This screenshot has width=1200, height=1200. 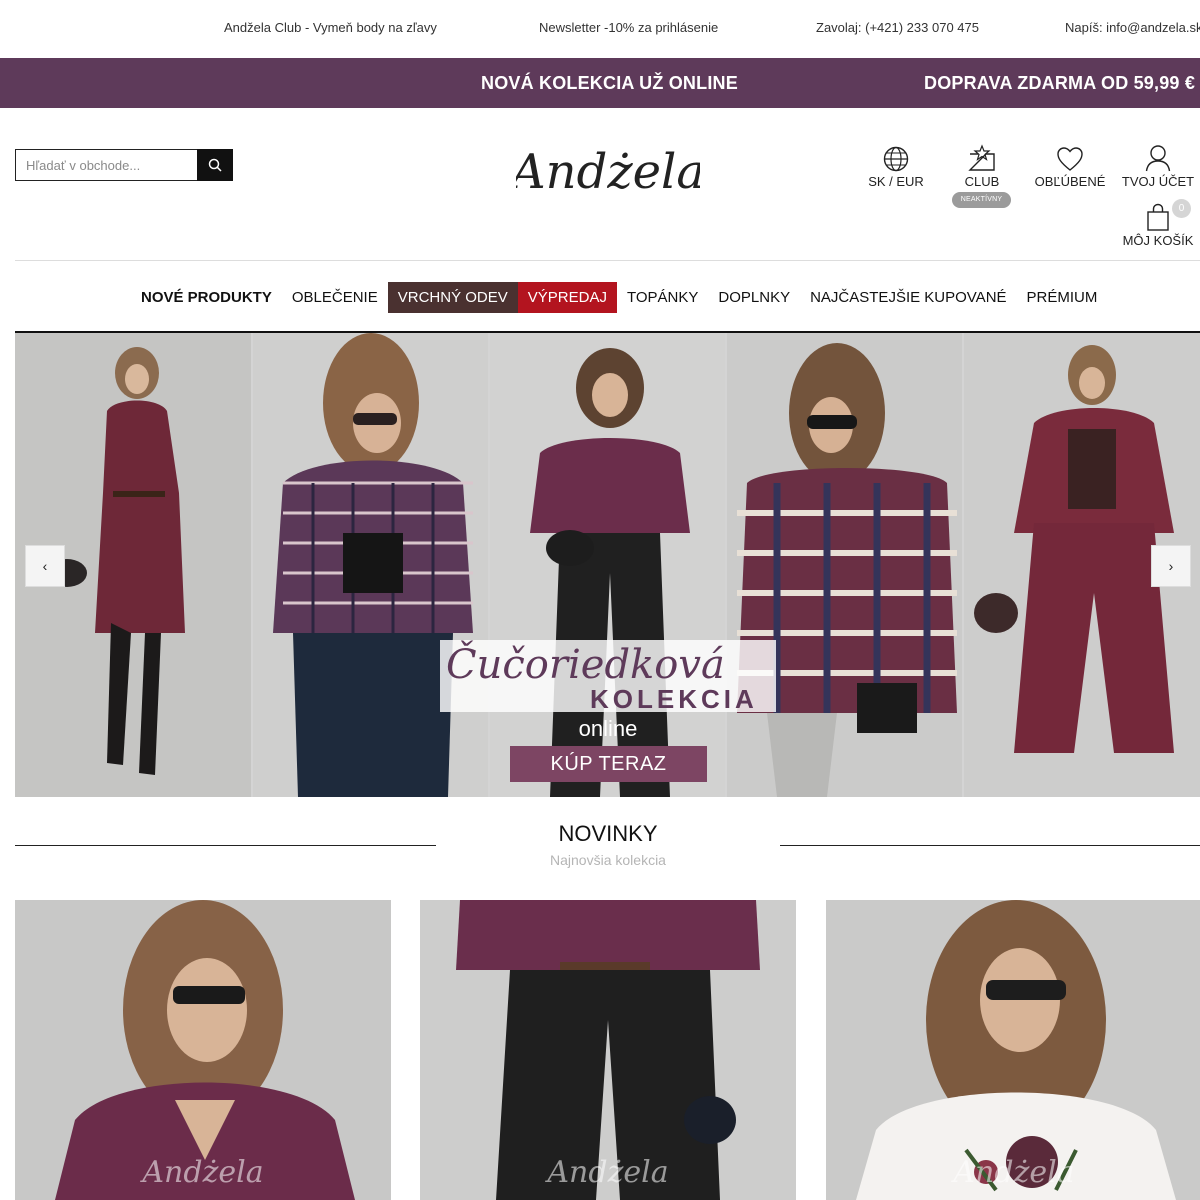 What do you see at coordinates (990, 845) in the screenshot?
I see `section-divider-right` at bounding box center [990, 845].